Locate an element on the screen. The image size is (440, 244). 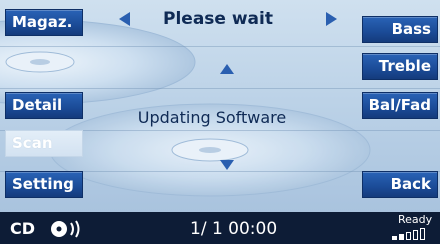
balance-fader-button: Bal/Fad is located at coordinates (400, 105).